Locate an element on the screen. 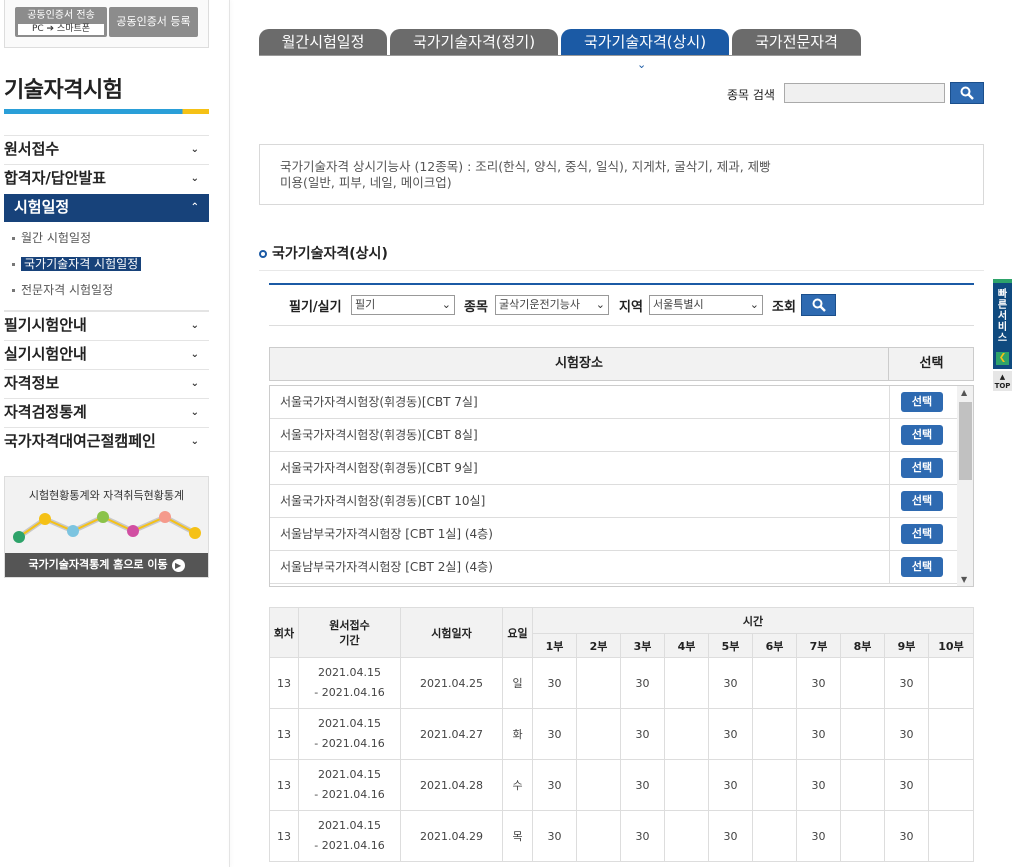 This screenshot has height=867, width=1028. sidebar-item-results: 합격자/답안발표 ⌄ is located at coordinates (106, 178).